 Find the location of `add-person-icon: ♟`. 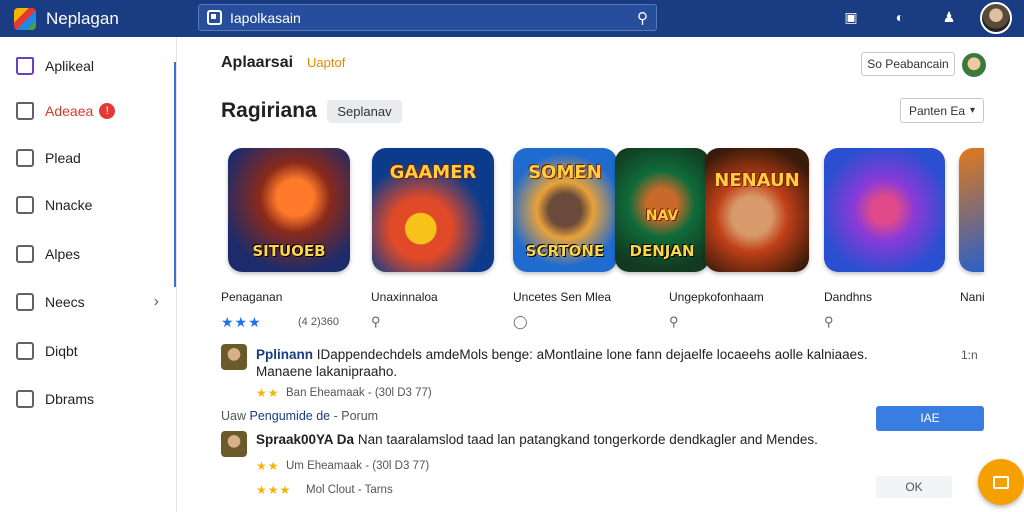

add-person-icon: ♟ is located at coordinates (949, 17).